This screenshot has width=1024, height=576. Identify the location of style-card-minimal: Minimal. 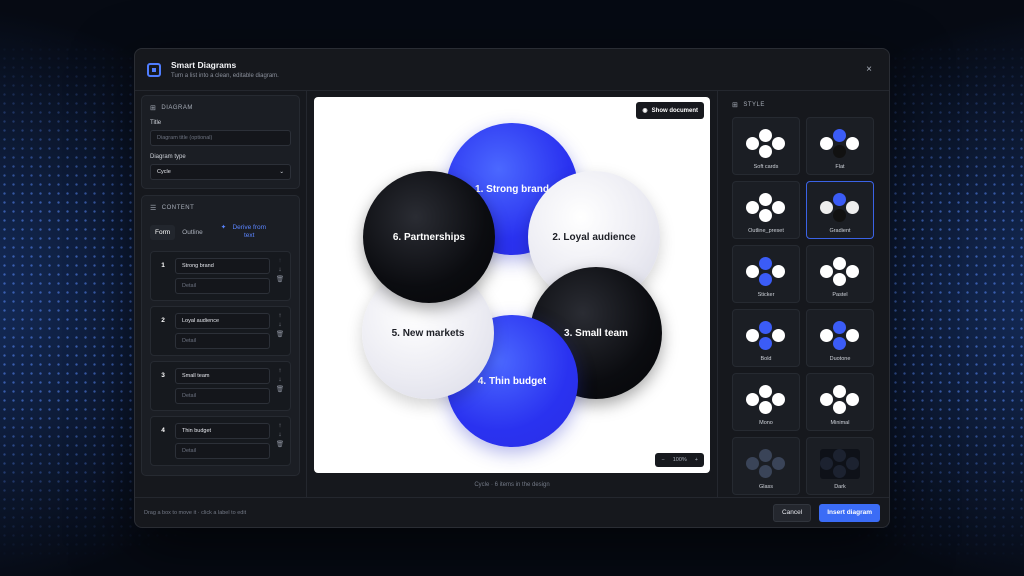
(840, 402).